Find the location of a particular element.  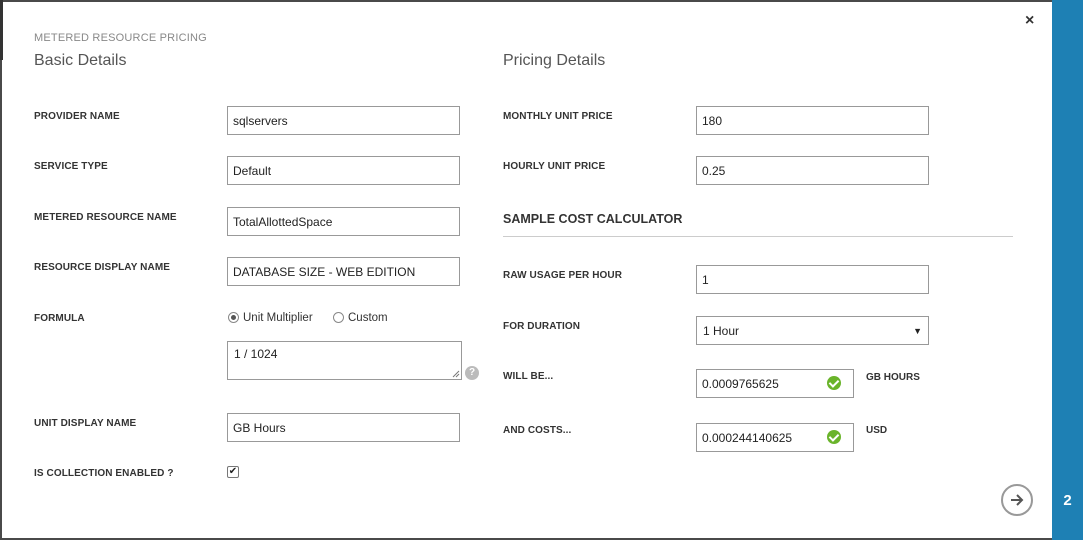

formula-custom-radio is located at coordinates (338, 317).